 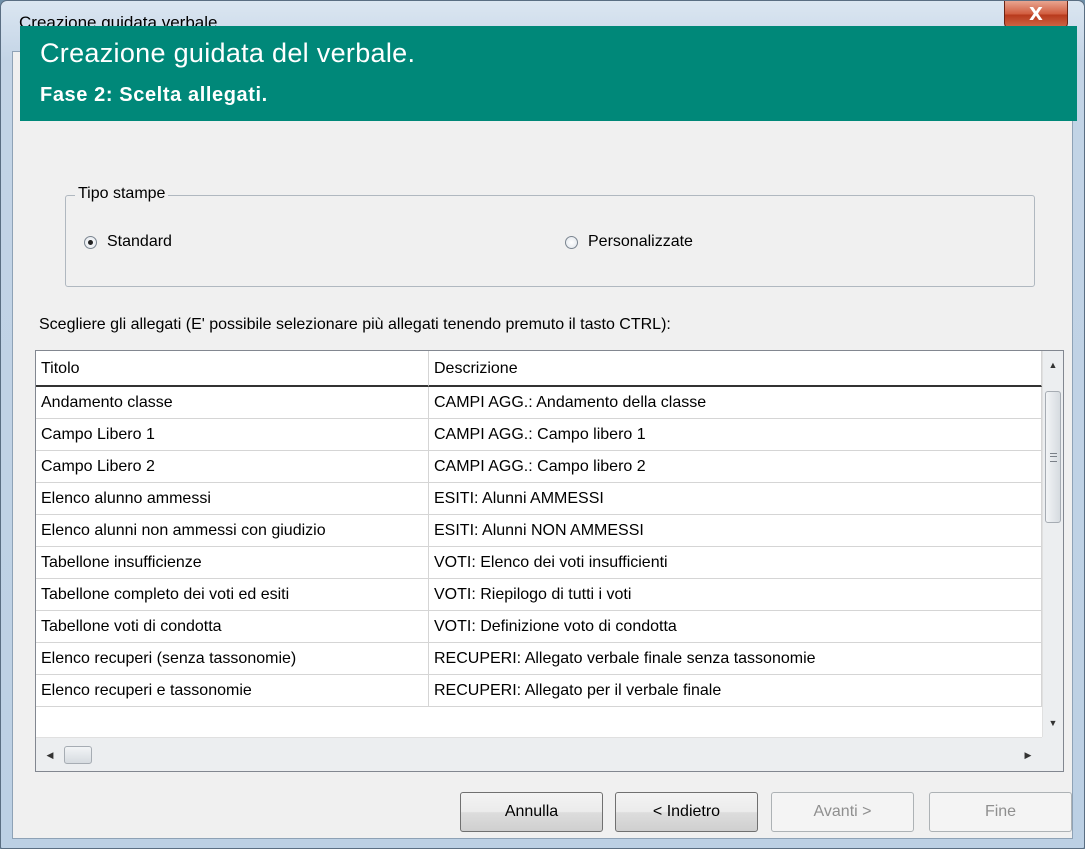 I want to click on scroll-down-icon: ▼, so click(x=1053, y=723).